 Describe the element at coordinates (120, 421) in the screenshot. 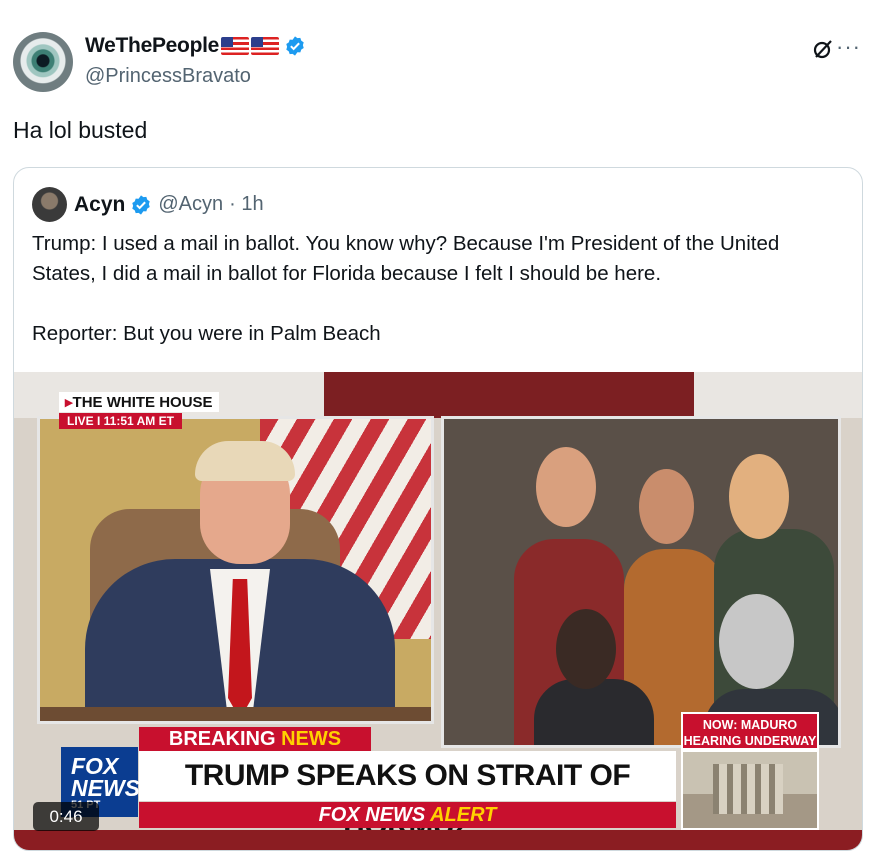

I see `live-tag: LIVE I 11:51 AM ET` at that location.